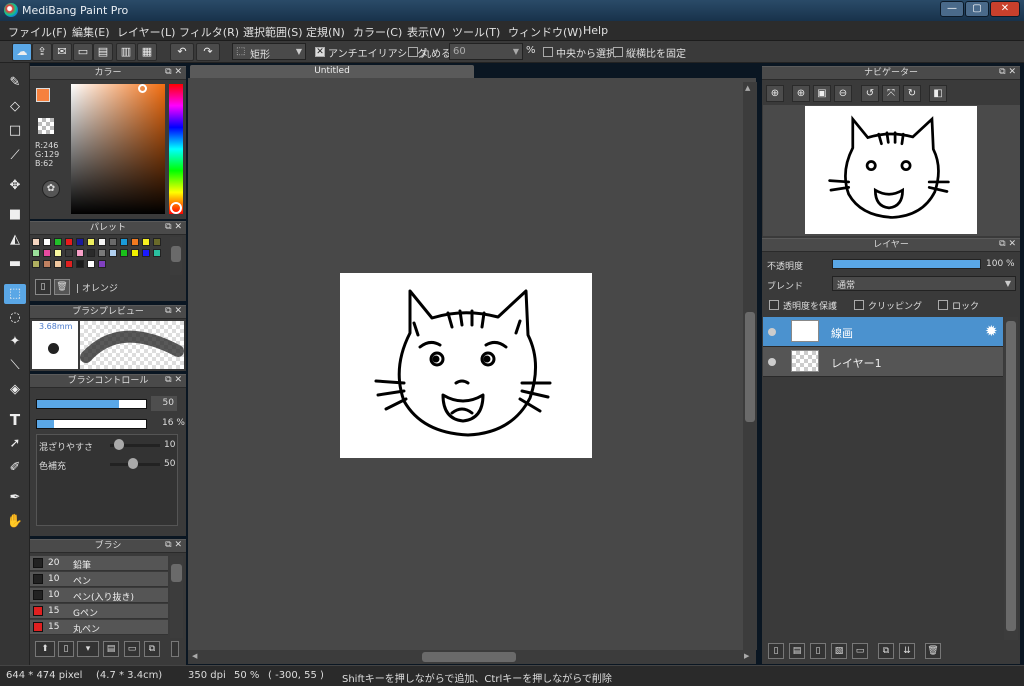 This screenshot has width=1024, height=686. What do you see at coordinates (133, 463) in the screenshot?
I see `fill-slider-handle` at bounding box center [133, 463].